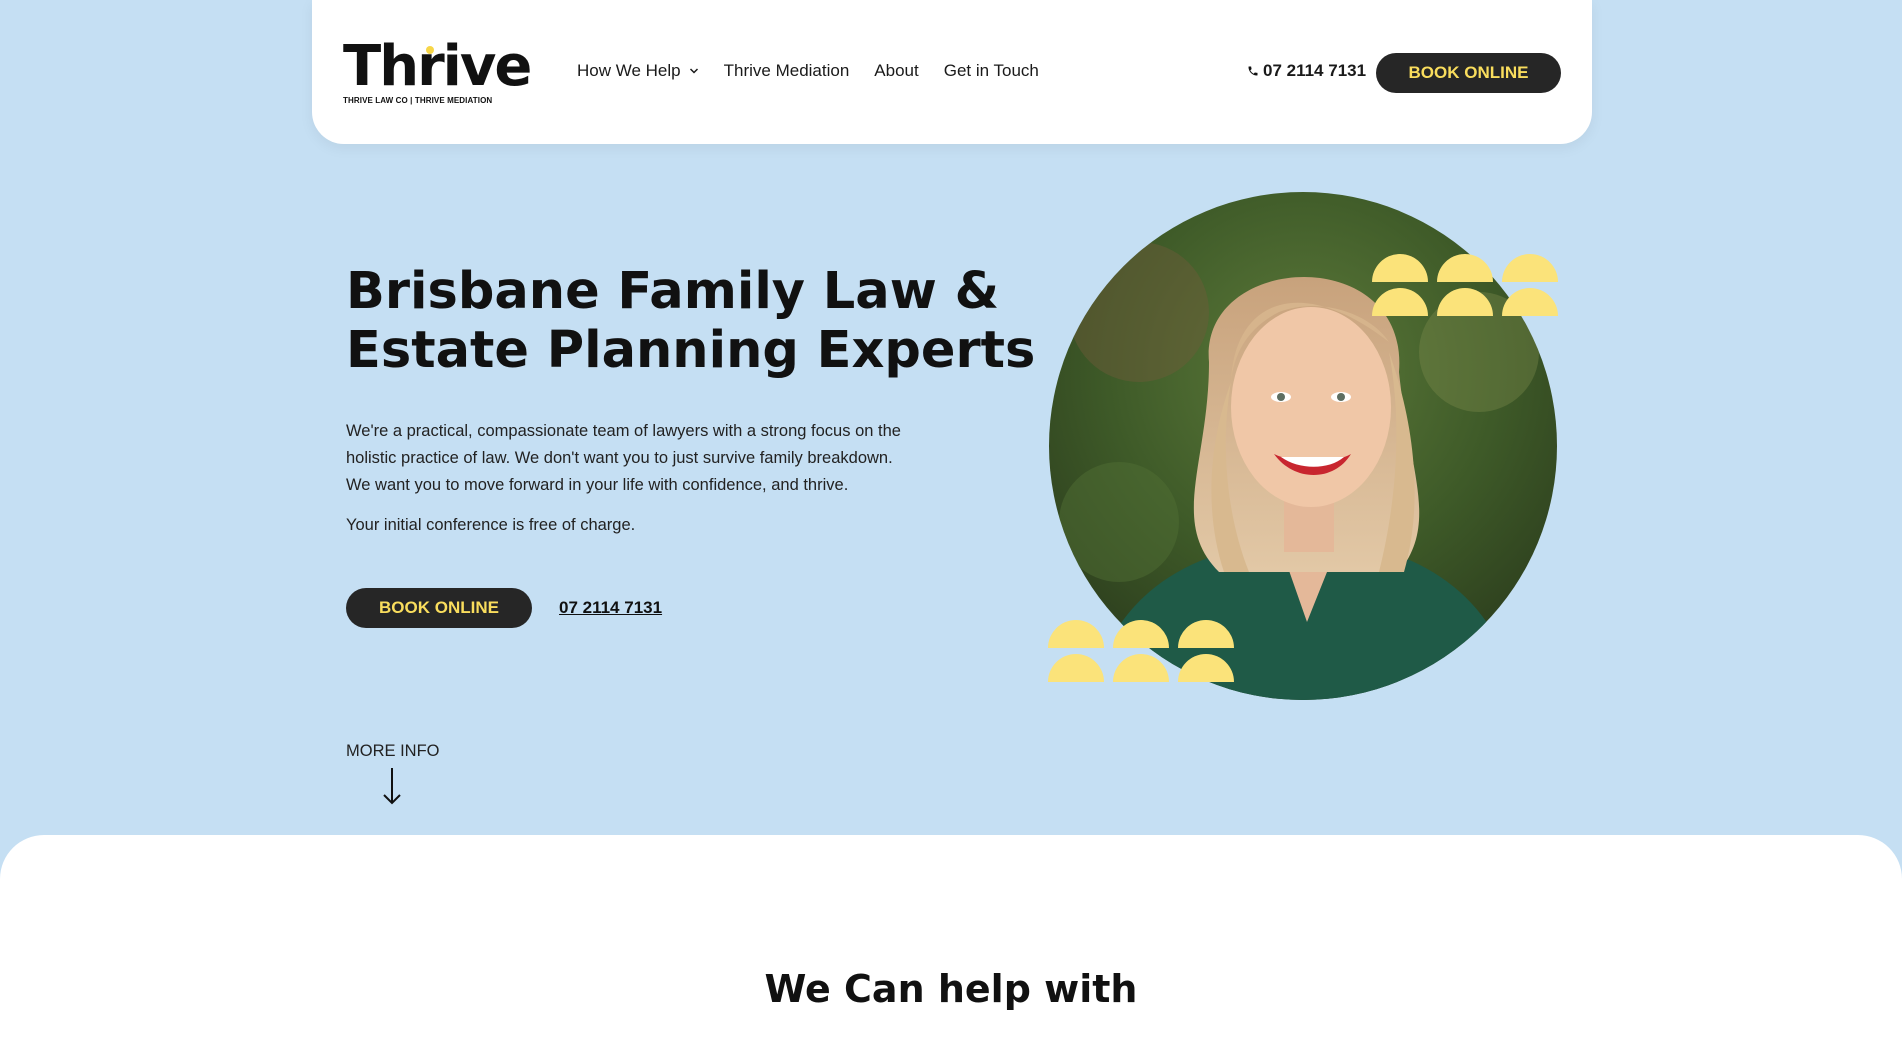  What do you see at coordinates (439, 608) in the screenshot?
I see `hero-book-online-button: BOOK ONLINE` at bounding box center [439, 608].